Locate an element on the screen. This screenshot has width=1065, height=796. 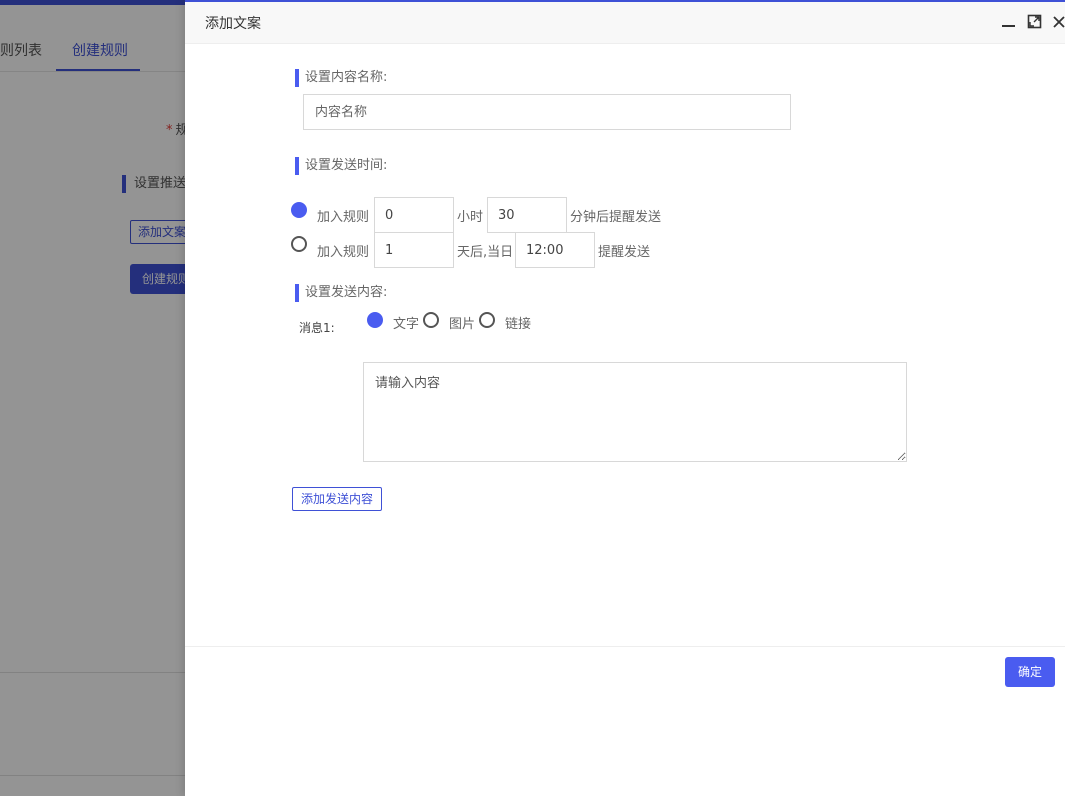
content-name-section-label: 设置内容名称: is located at coordinates (341, 78).